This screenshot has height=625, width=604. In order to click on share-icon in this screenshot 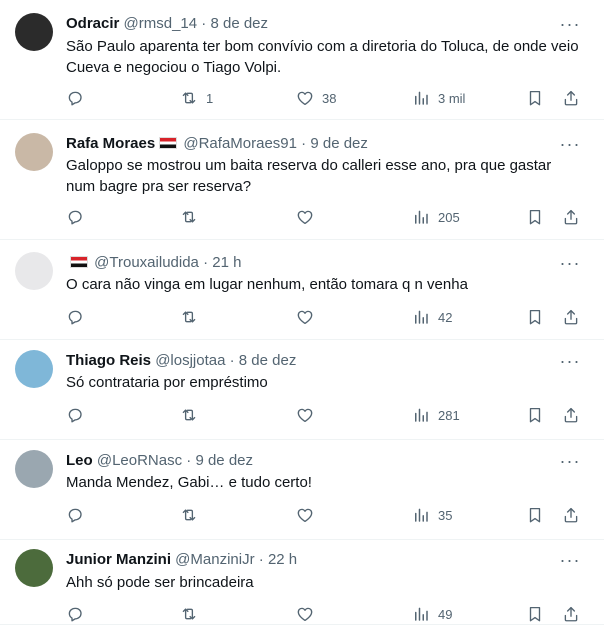, I will do `click(571, 415)`.